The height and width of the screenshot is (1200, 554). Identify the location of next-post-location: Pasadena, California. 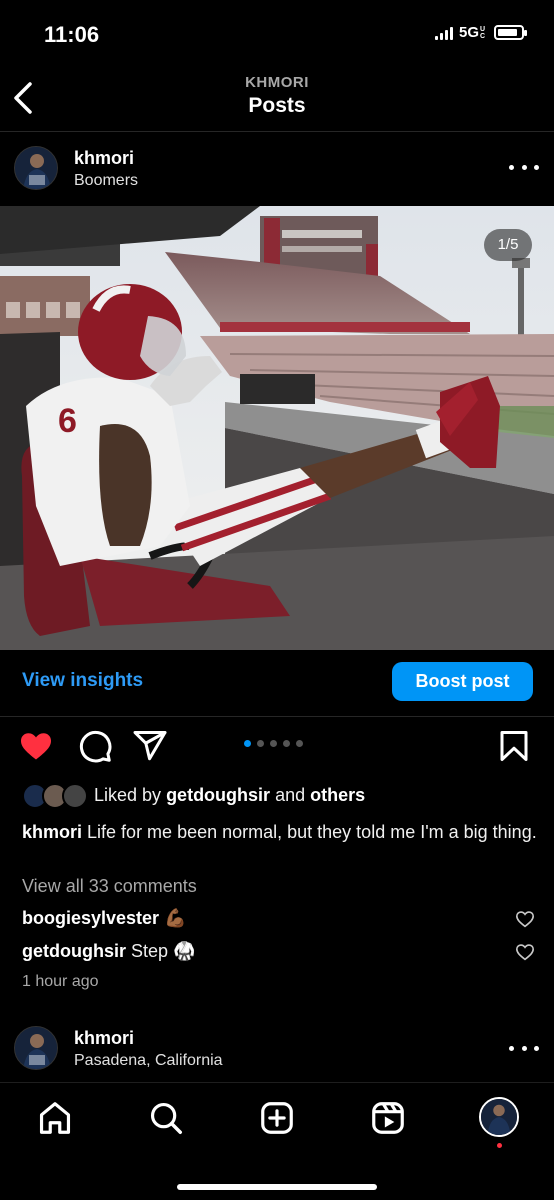
(148, 1061).